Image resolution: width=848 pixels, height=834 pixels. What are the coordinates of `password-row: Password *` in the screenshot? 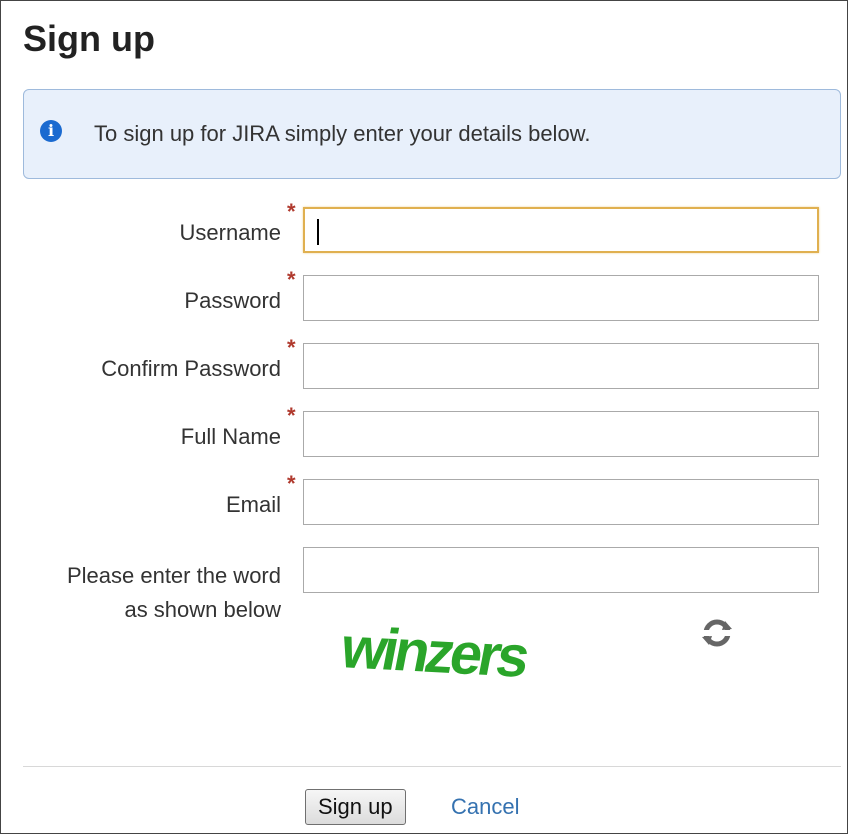 It's located at (424, 296).